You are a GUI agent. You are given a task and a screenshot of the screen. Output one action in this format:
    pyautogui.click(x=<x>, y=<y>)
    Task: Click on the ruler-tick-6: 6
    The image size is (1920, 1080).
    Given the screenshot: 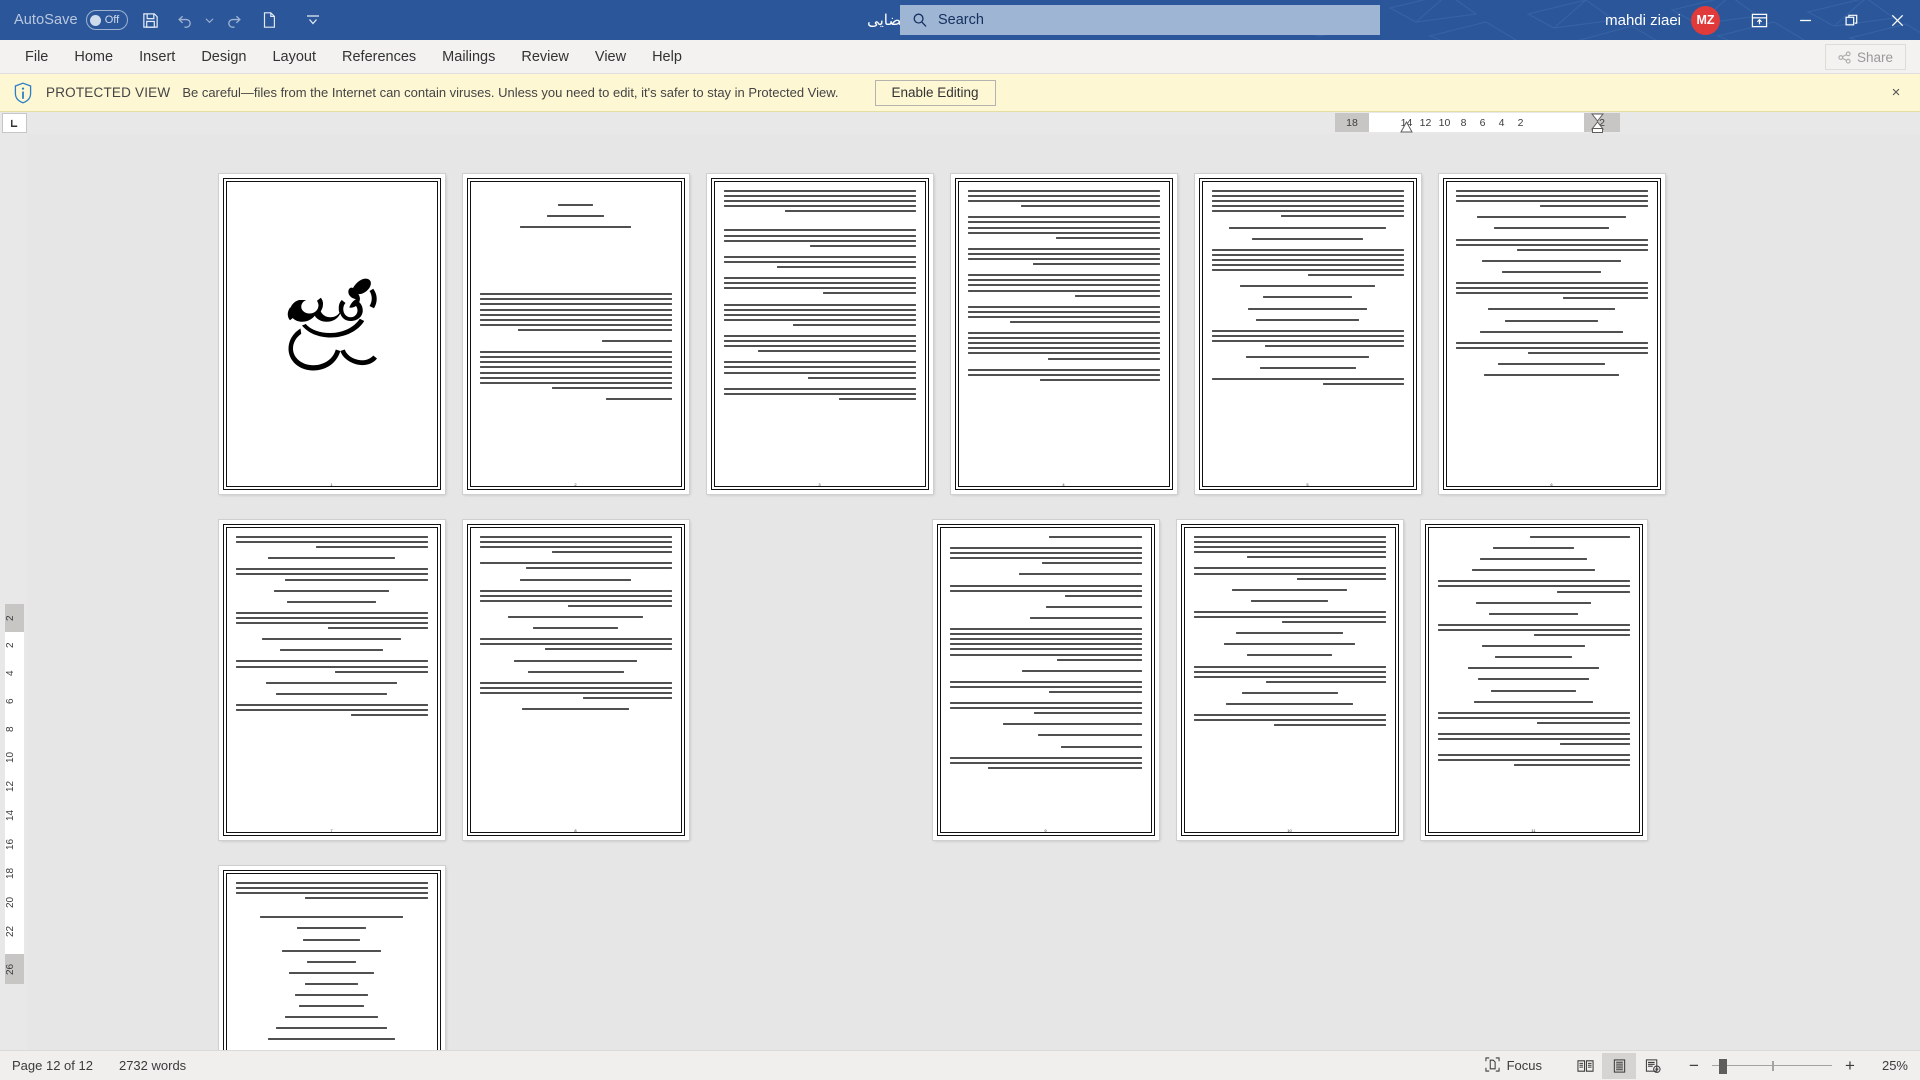 What is the action you would take?
    pyautogui.click(x=1482, y=122)
    